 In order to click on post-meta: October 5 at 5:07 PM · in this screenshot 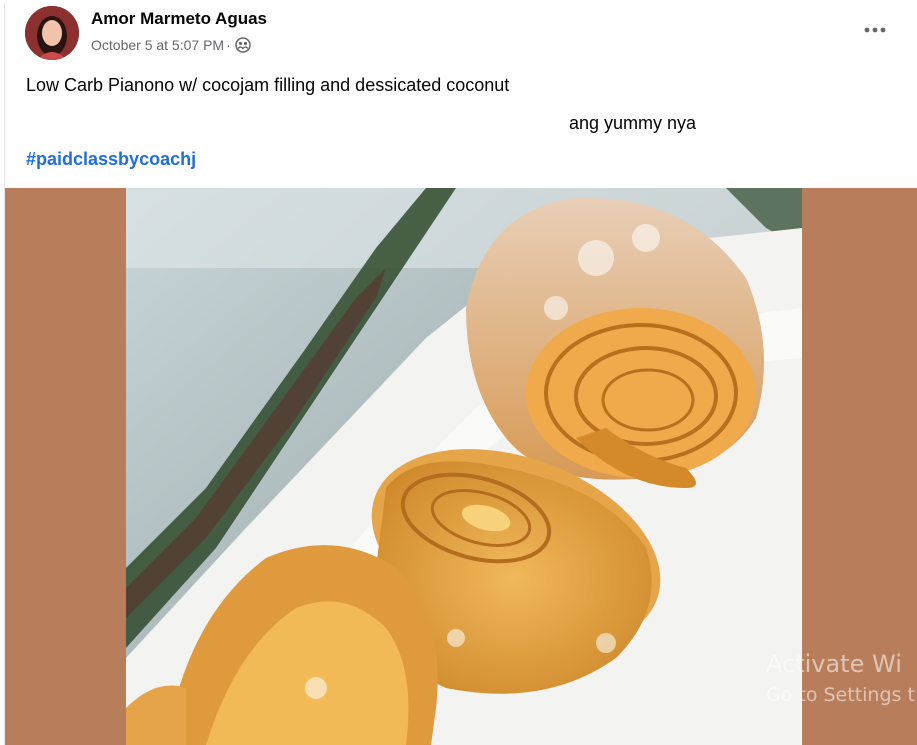, I will do `click(171, 45)`.